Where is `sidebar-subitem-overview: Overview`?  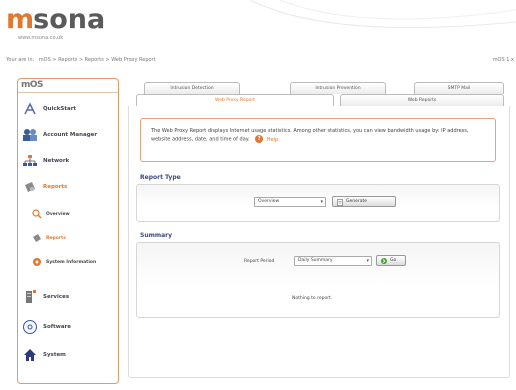 sidebar-subitem-overview: Overview is located at coordinates (51, 214).